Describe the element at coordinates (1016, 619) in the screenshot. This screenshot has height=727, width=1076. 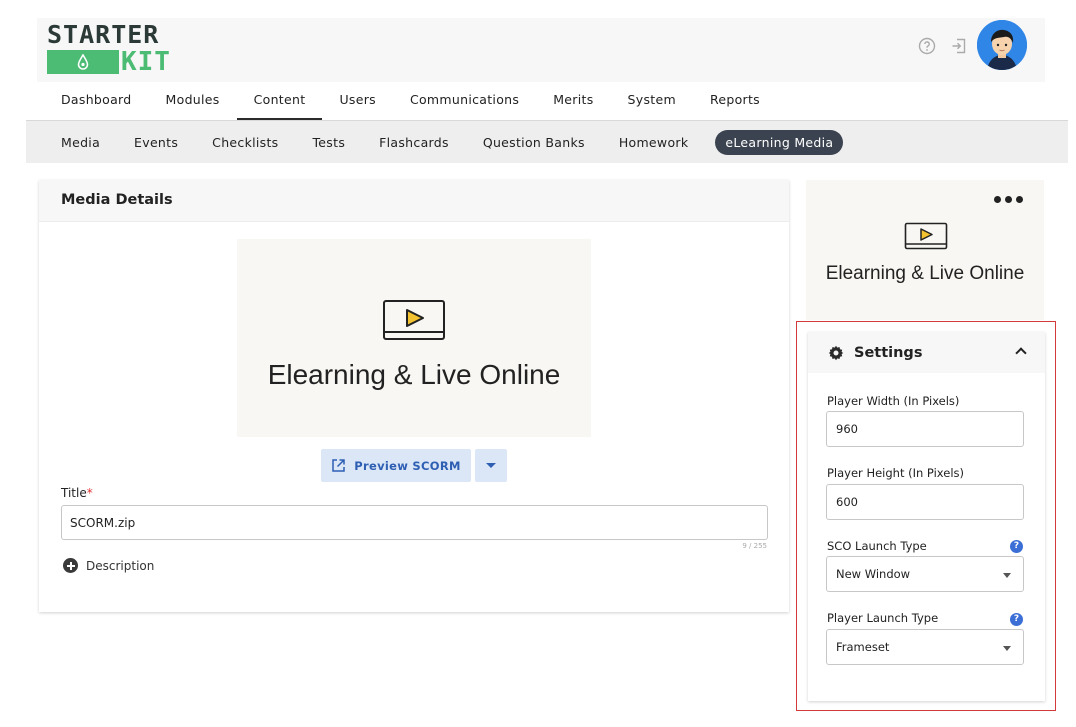
I see `player-launch-help-icon: ?` at that location.